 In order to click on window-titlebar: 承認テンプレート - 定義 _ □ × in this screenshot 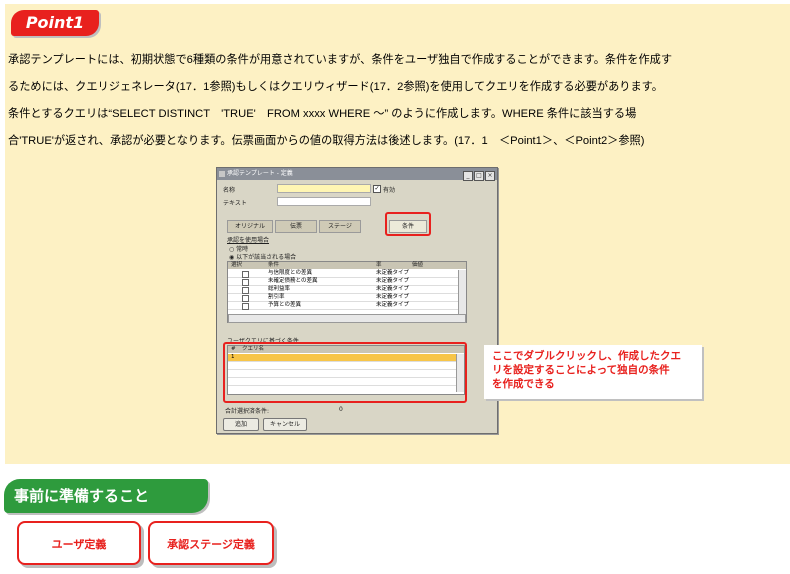, I will do `click(357, 175)`.